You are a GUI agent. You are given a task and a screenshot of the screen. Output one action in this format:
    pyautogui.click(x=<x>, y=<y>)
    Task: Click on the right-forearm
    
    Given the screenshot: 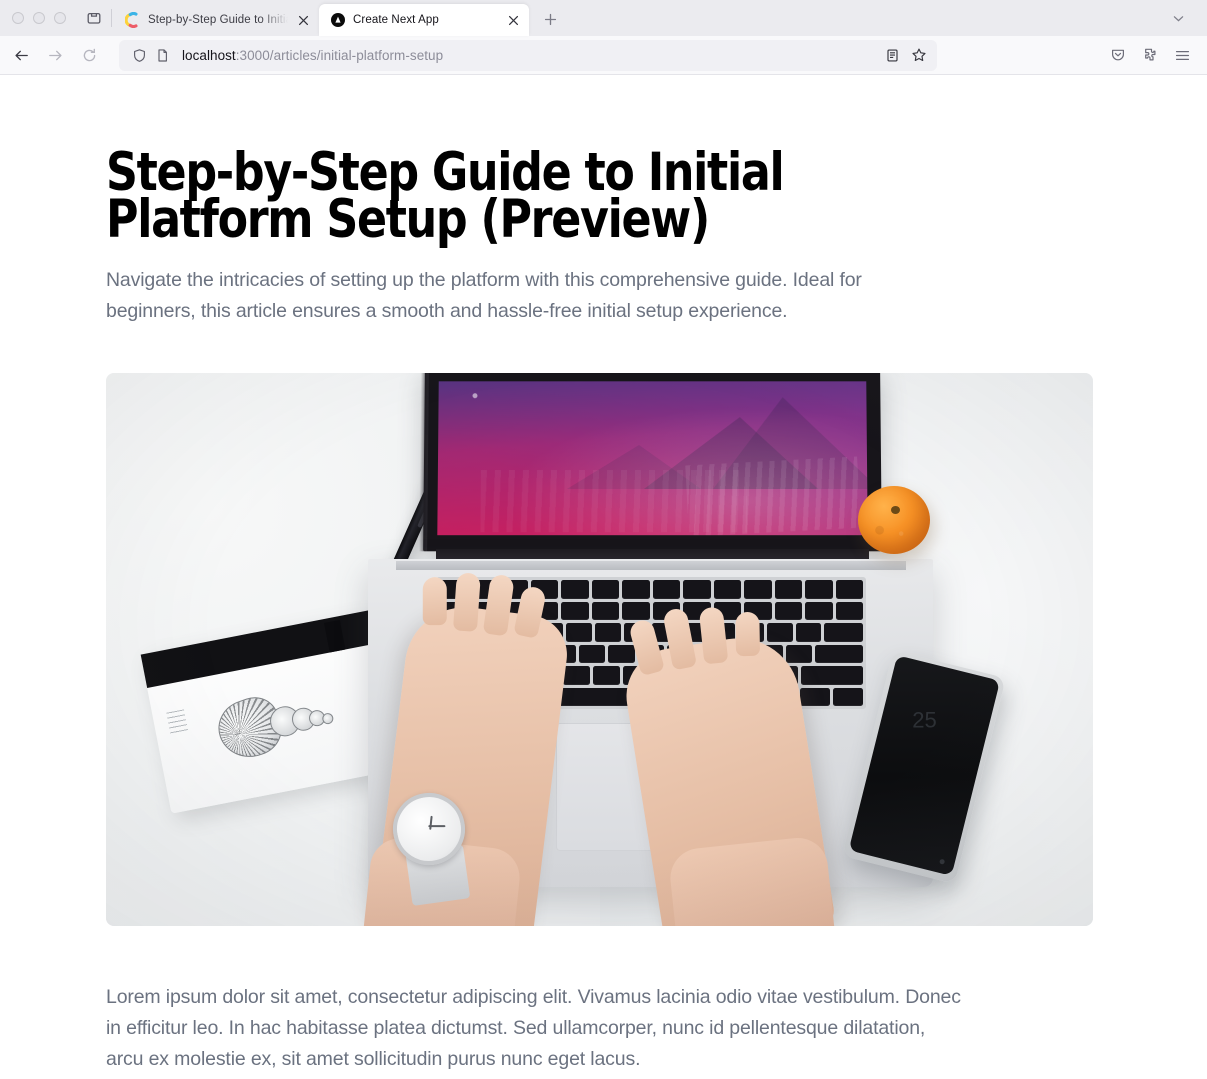 What is the action you would take?
    pyautogui.click(x=751, y=880)
    